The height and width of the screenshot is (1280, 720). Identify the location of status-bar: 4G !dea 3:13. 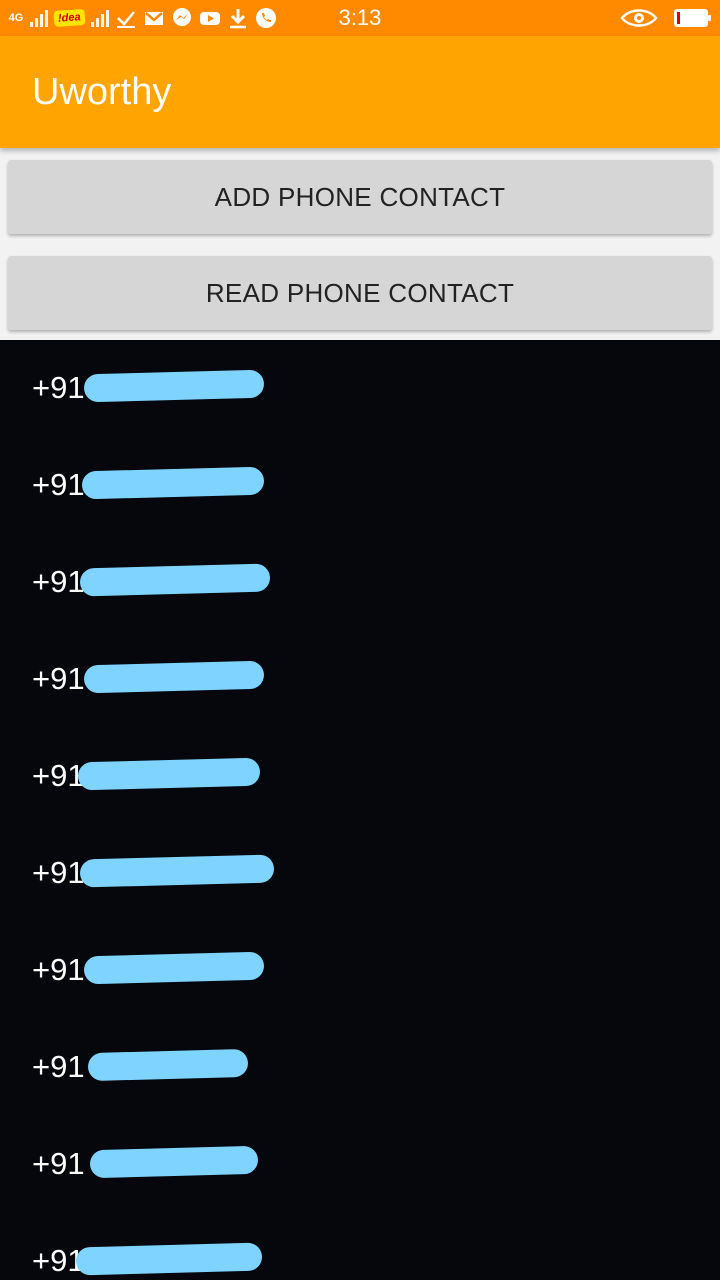
(360, 18).